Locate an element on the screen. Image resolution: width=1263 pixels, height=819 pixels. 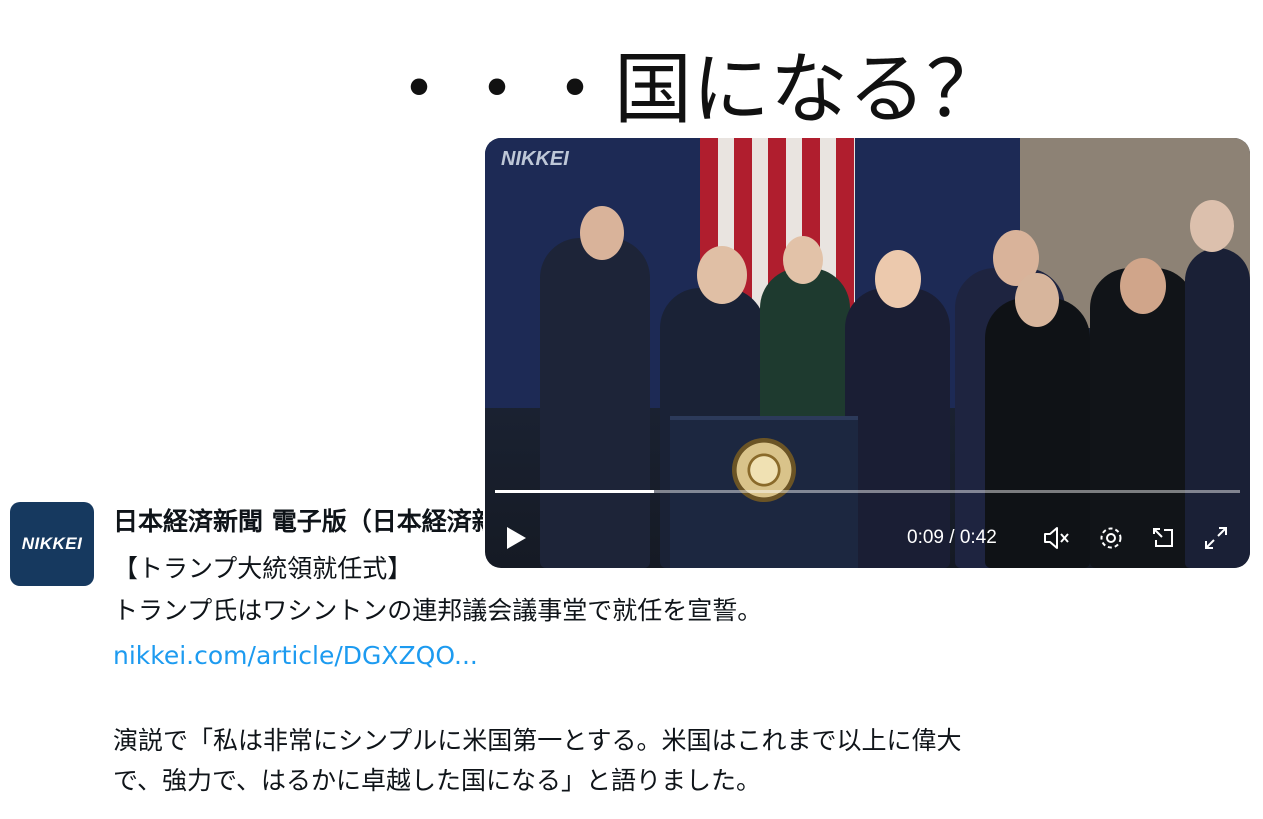
time-display: 0:09 / 0:42 is located at coordinates (952, 537).